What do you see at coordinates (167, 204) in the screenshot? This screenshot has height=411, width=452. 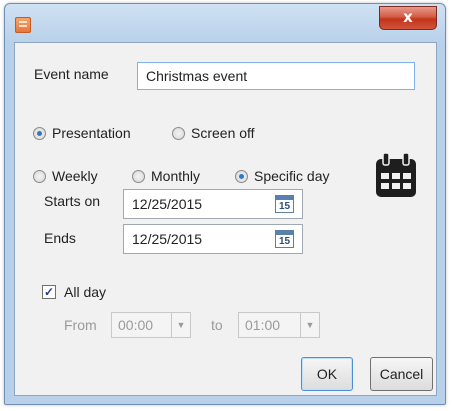 I see `starts-on-value: 12/25/2015` at bounding box center [167, 204].